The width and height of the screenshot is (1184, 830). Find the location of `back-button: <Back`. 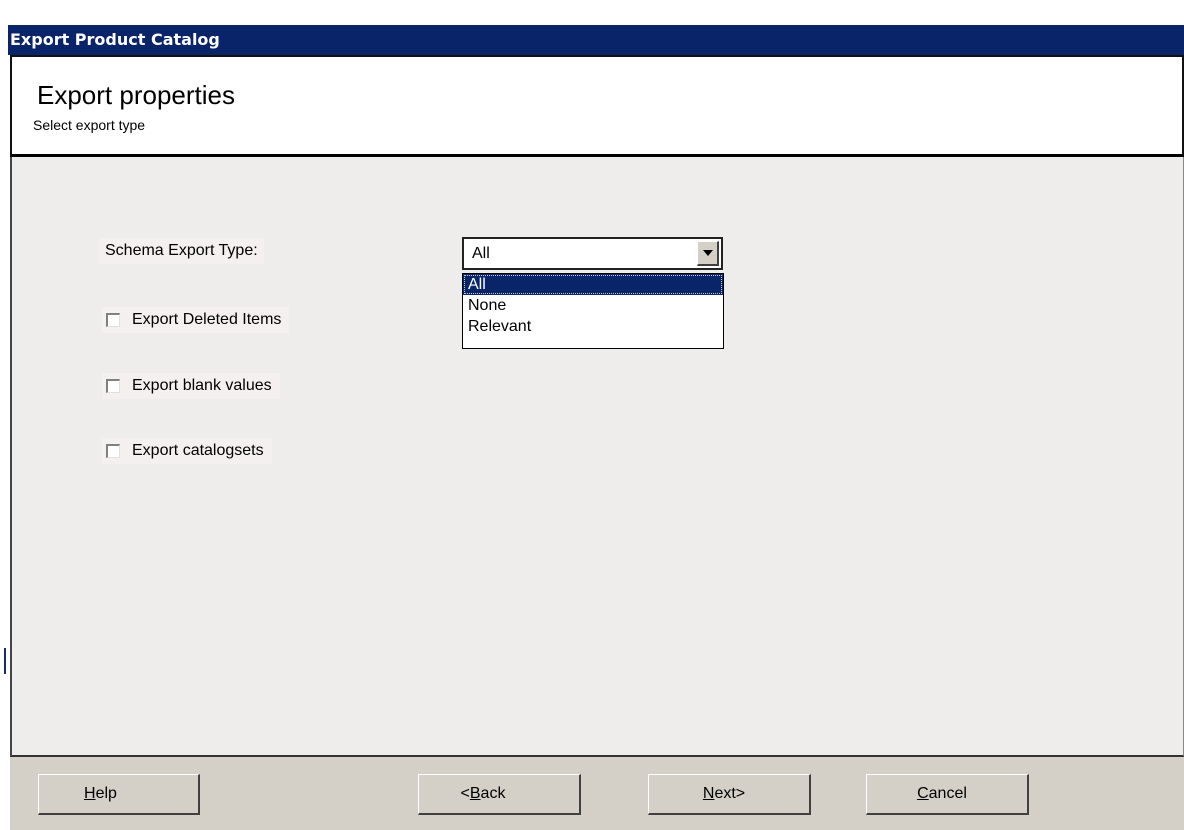

back-button: <Back is located at coordinates (499, 794).